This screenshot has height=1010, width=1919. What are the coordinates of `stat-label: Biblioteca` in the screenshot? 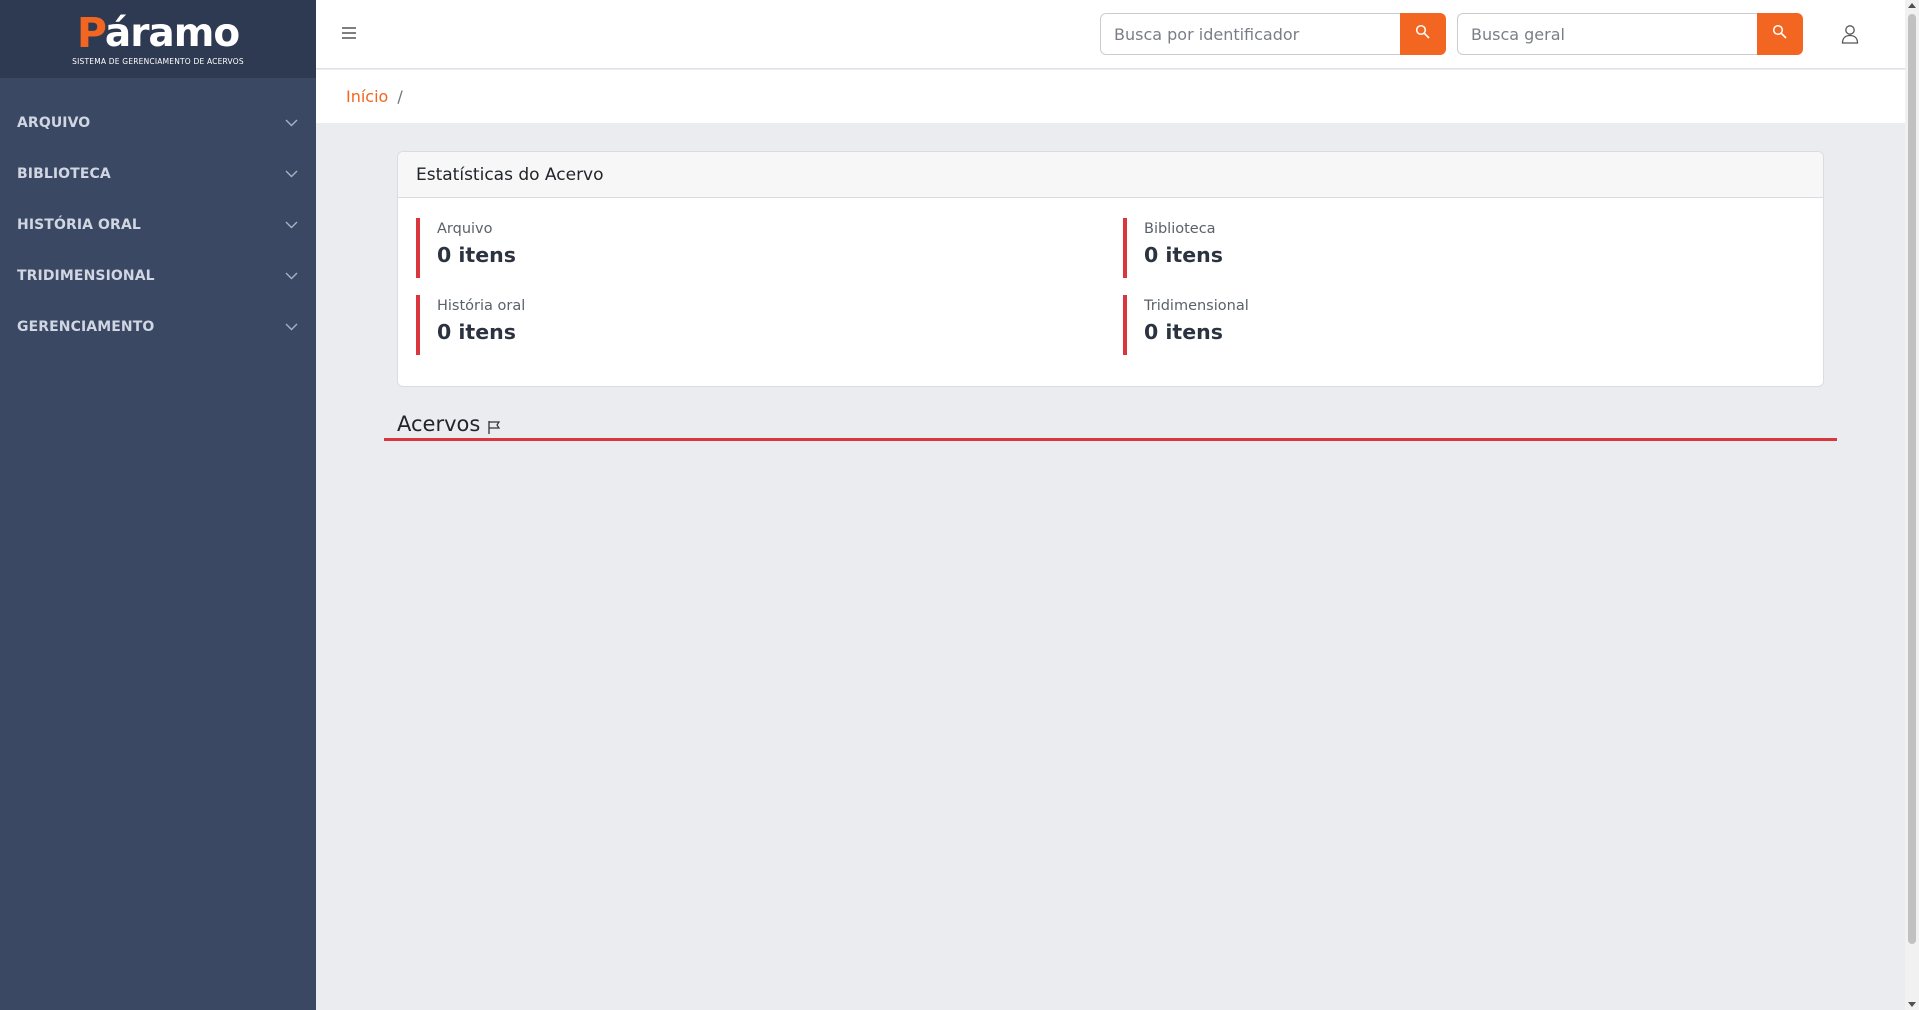 It's located at (1180, 229).